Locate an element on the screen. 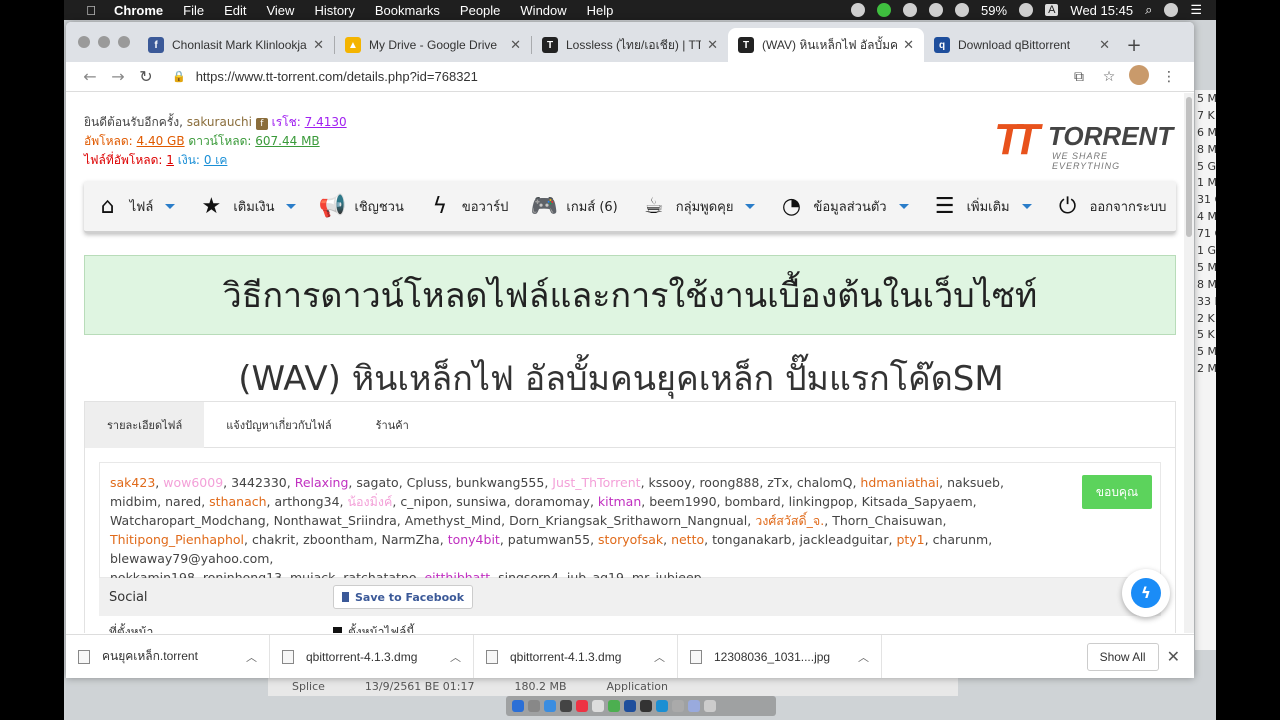  thanks-user: Just_ThTorrent is located at coordinates (596, 482).